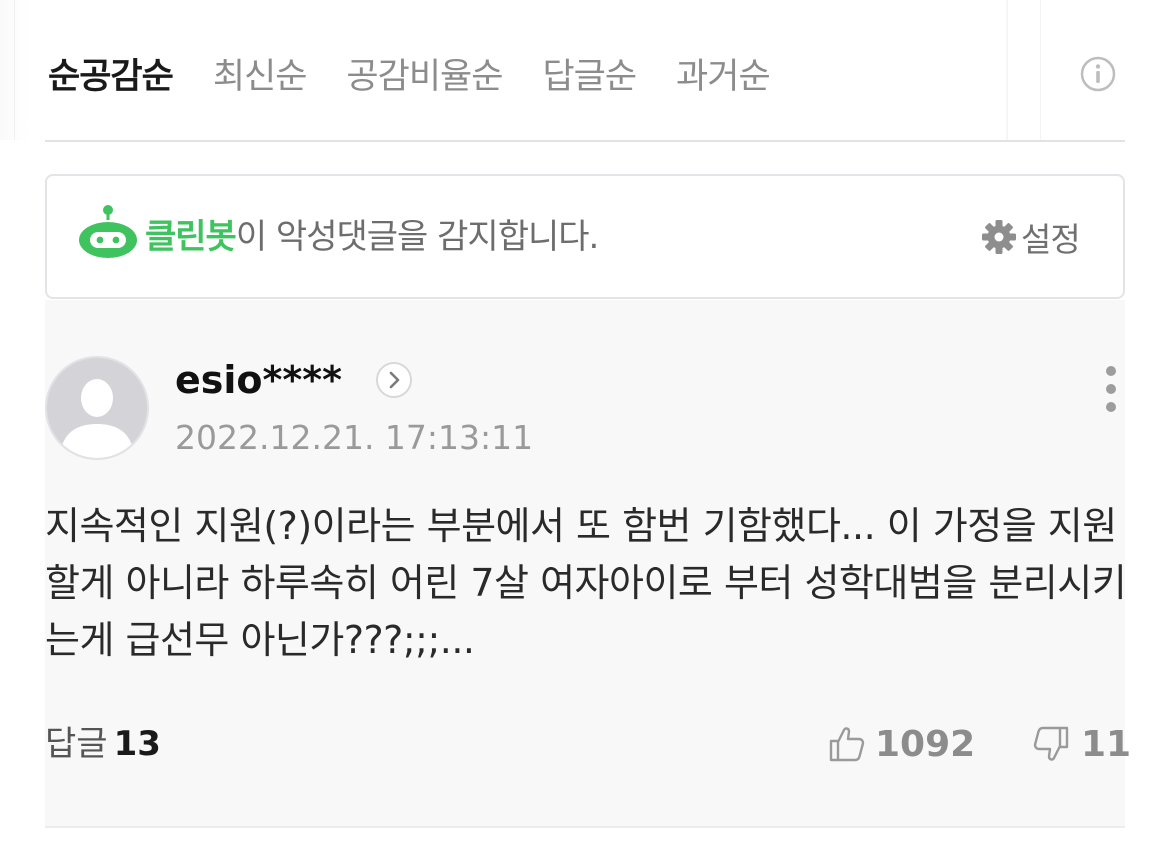 This screenshot has height=847, width=1170. I want to click on dislike-count: 11, so click(1106, 744).